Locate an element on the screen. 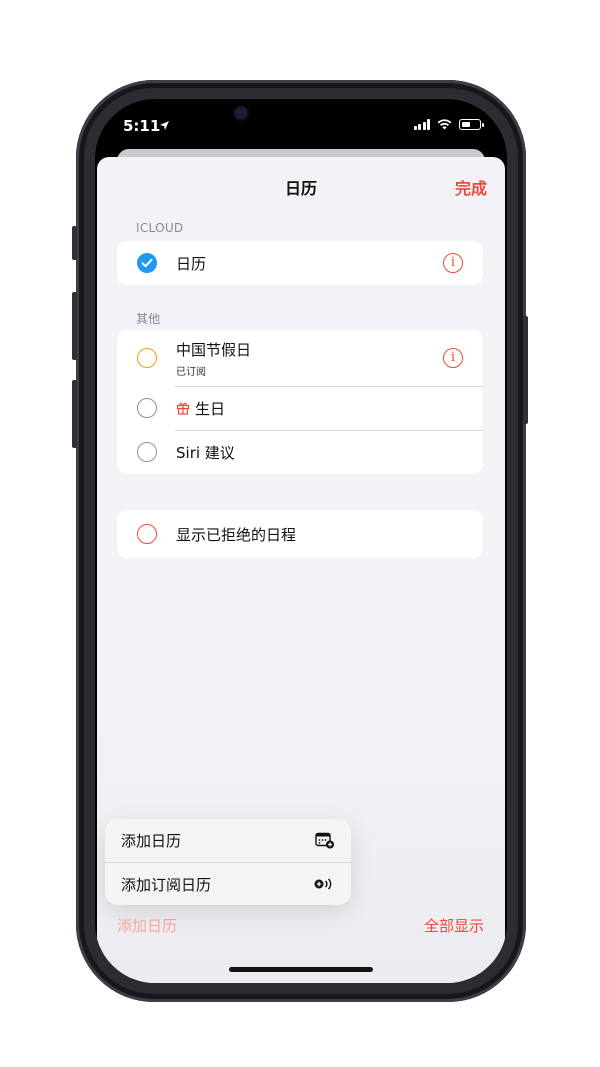  calendar-label: 日历 is located at coordinates (191, 263).